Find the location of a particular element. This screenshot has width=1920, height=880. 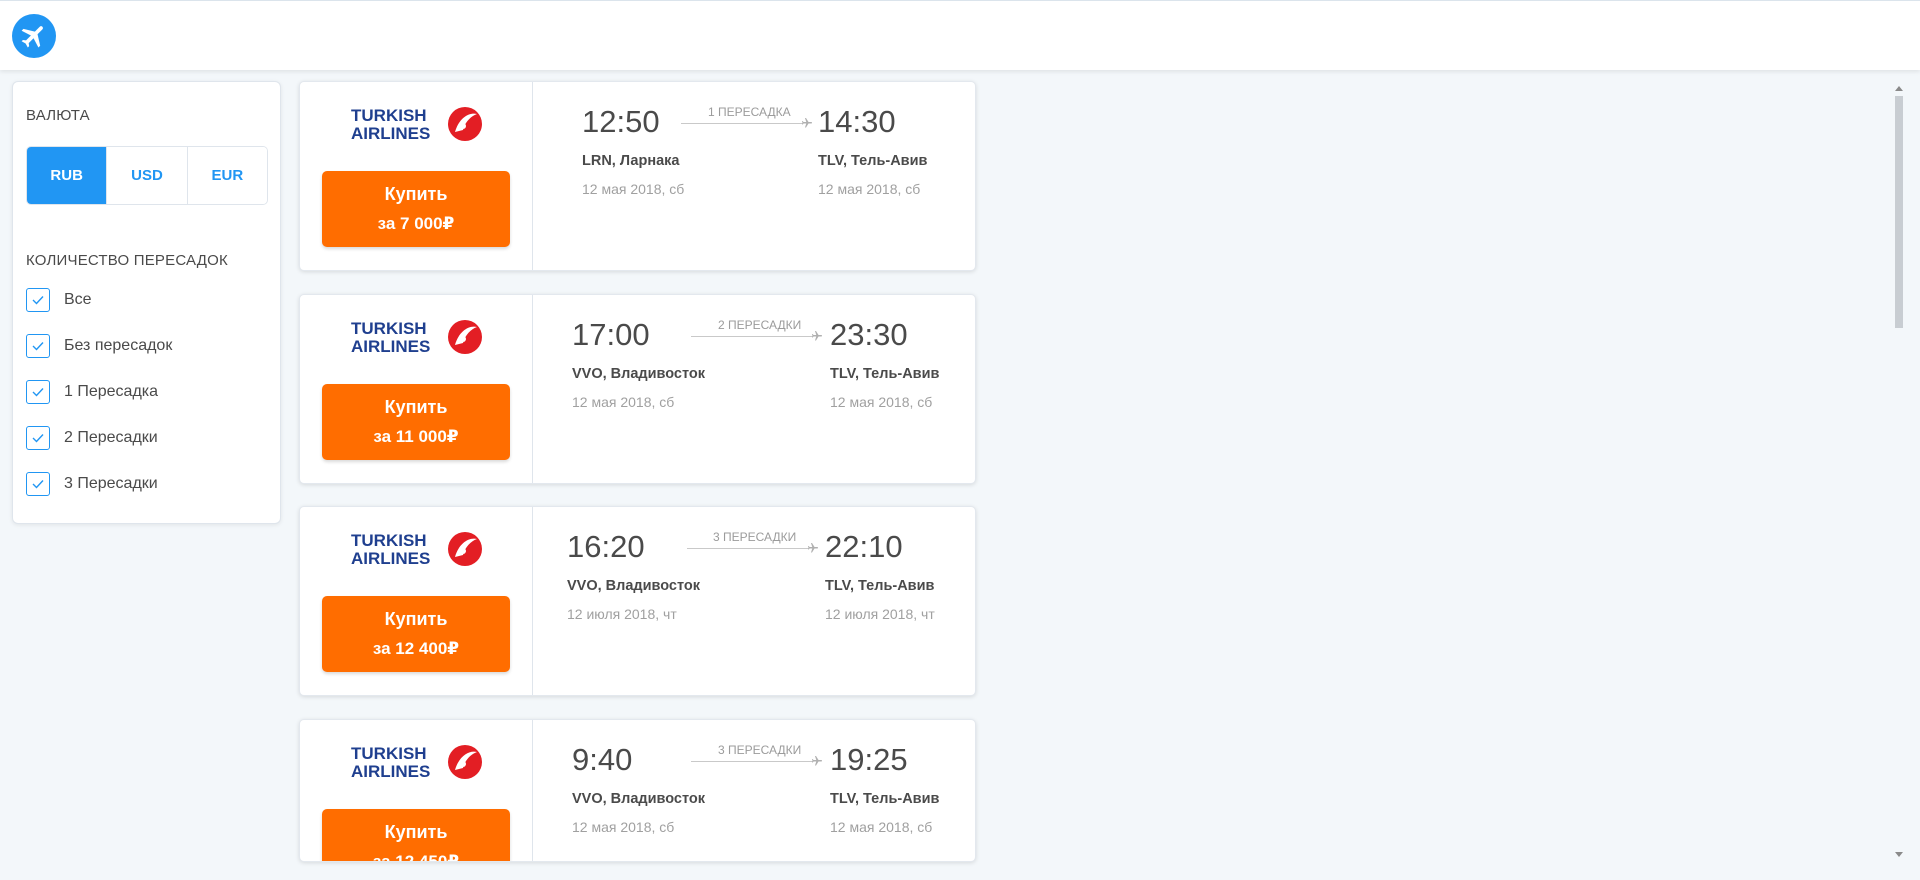

arrival-time: 22:10 is located at coordinates (864, 546).